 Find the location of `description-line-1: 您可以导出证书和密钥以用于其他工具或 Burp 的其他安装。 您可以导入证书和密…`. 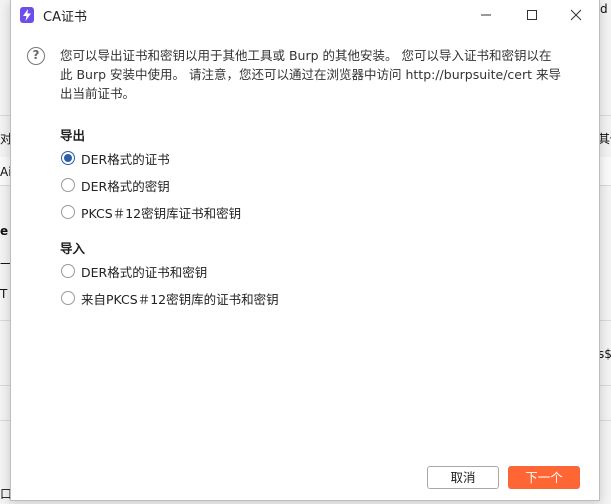

description-line-1: 您可以导出证书和密钥以用于其他工具或 Burp 的其他安装。 您可以导入证书和密… is located at coordinates (306, 55).